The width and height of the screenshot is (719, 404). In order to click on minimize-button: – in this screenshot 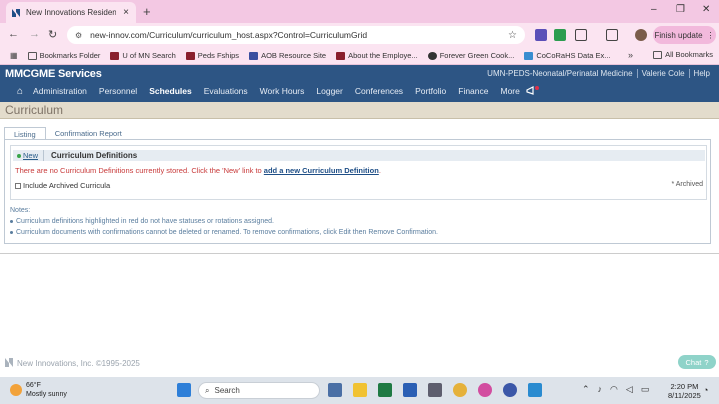, I will do `click(654, 9)`.